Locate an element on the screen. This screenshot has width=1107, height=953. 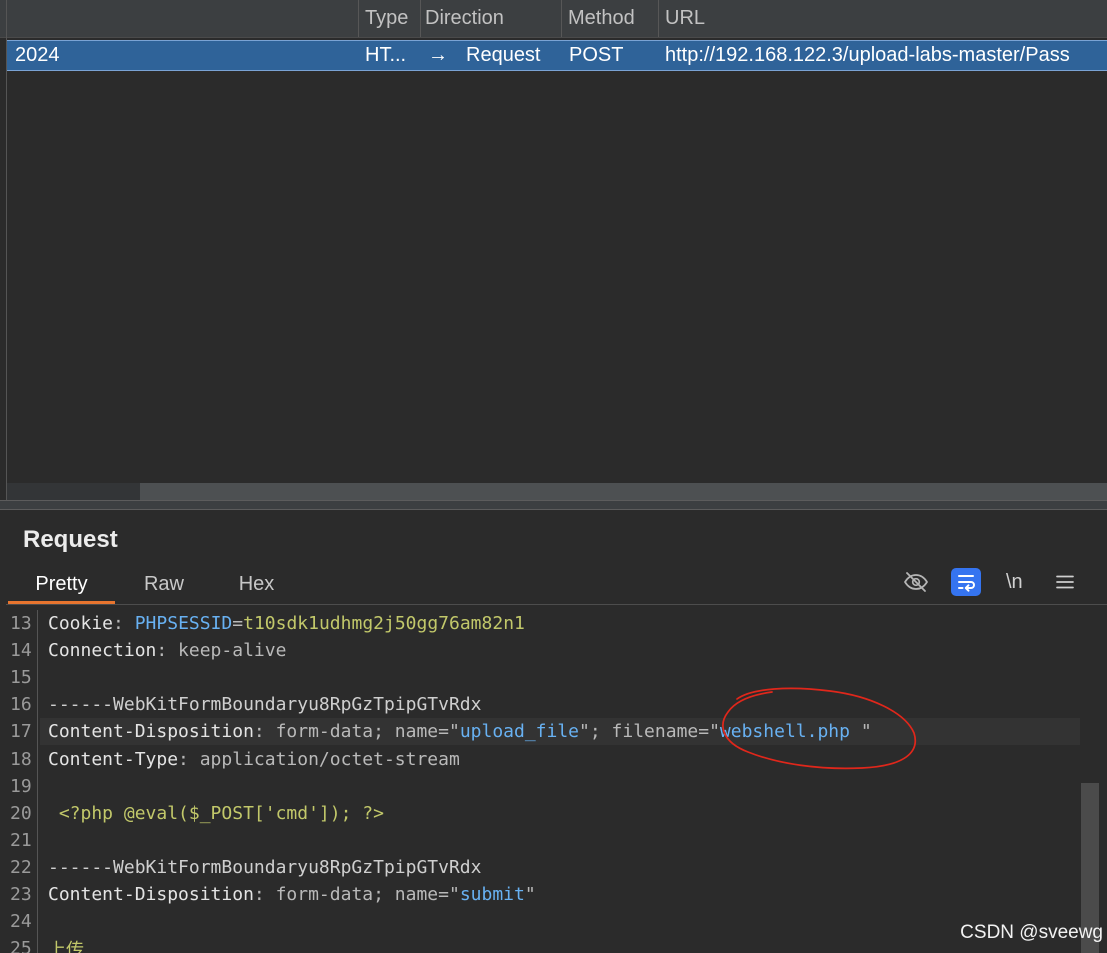
column-header-direction: Direction is located at coordinates (464, 18).